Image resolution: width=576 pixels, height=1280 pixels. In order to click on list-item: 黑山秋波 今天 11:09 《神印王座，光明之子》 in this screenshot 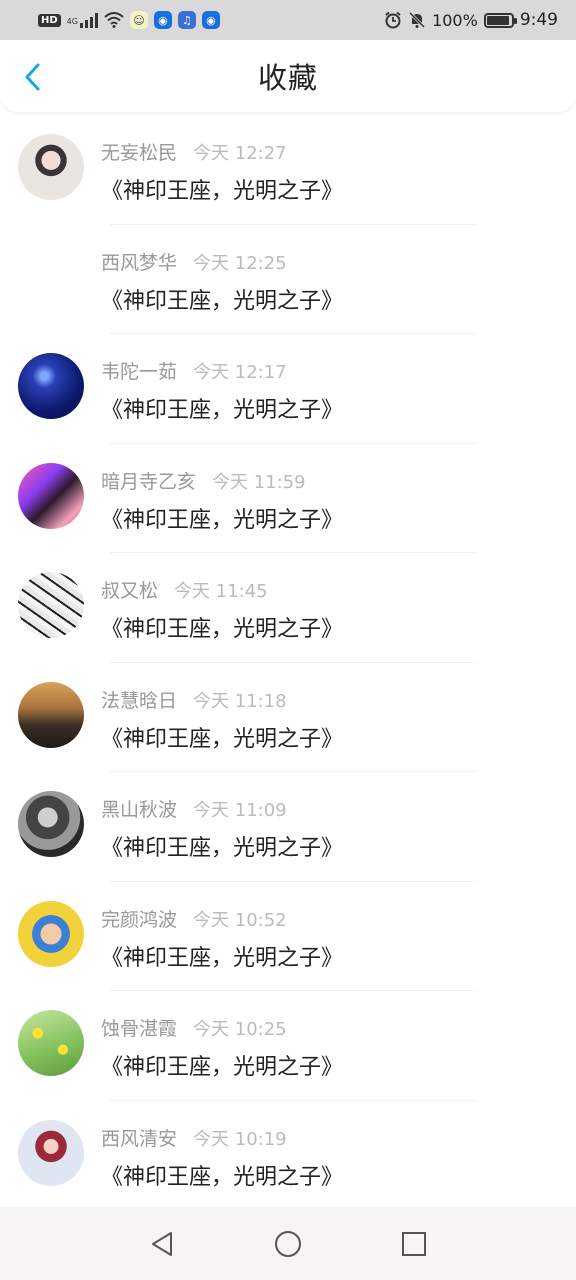, I will do `click(288, 827)`.